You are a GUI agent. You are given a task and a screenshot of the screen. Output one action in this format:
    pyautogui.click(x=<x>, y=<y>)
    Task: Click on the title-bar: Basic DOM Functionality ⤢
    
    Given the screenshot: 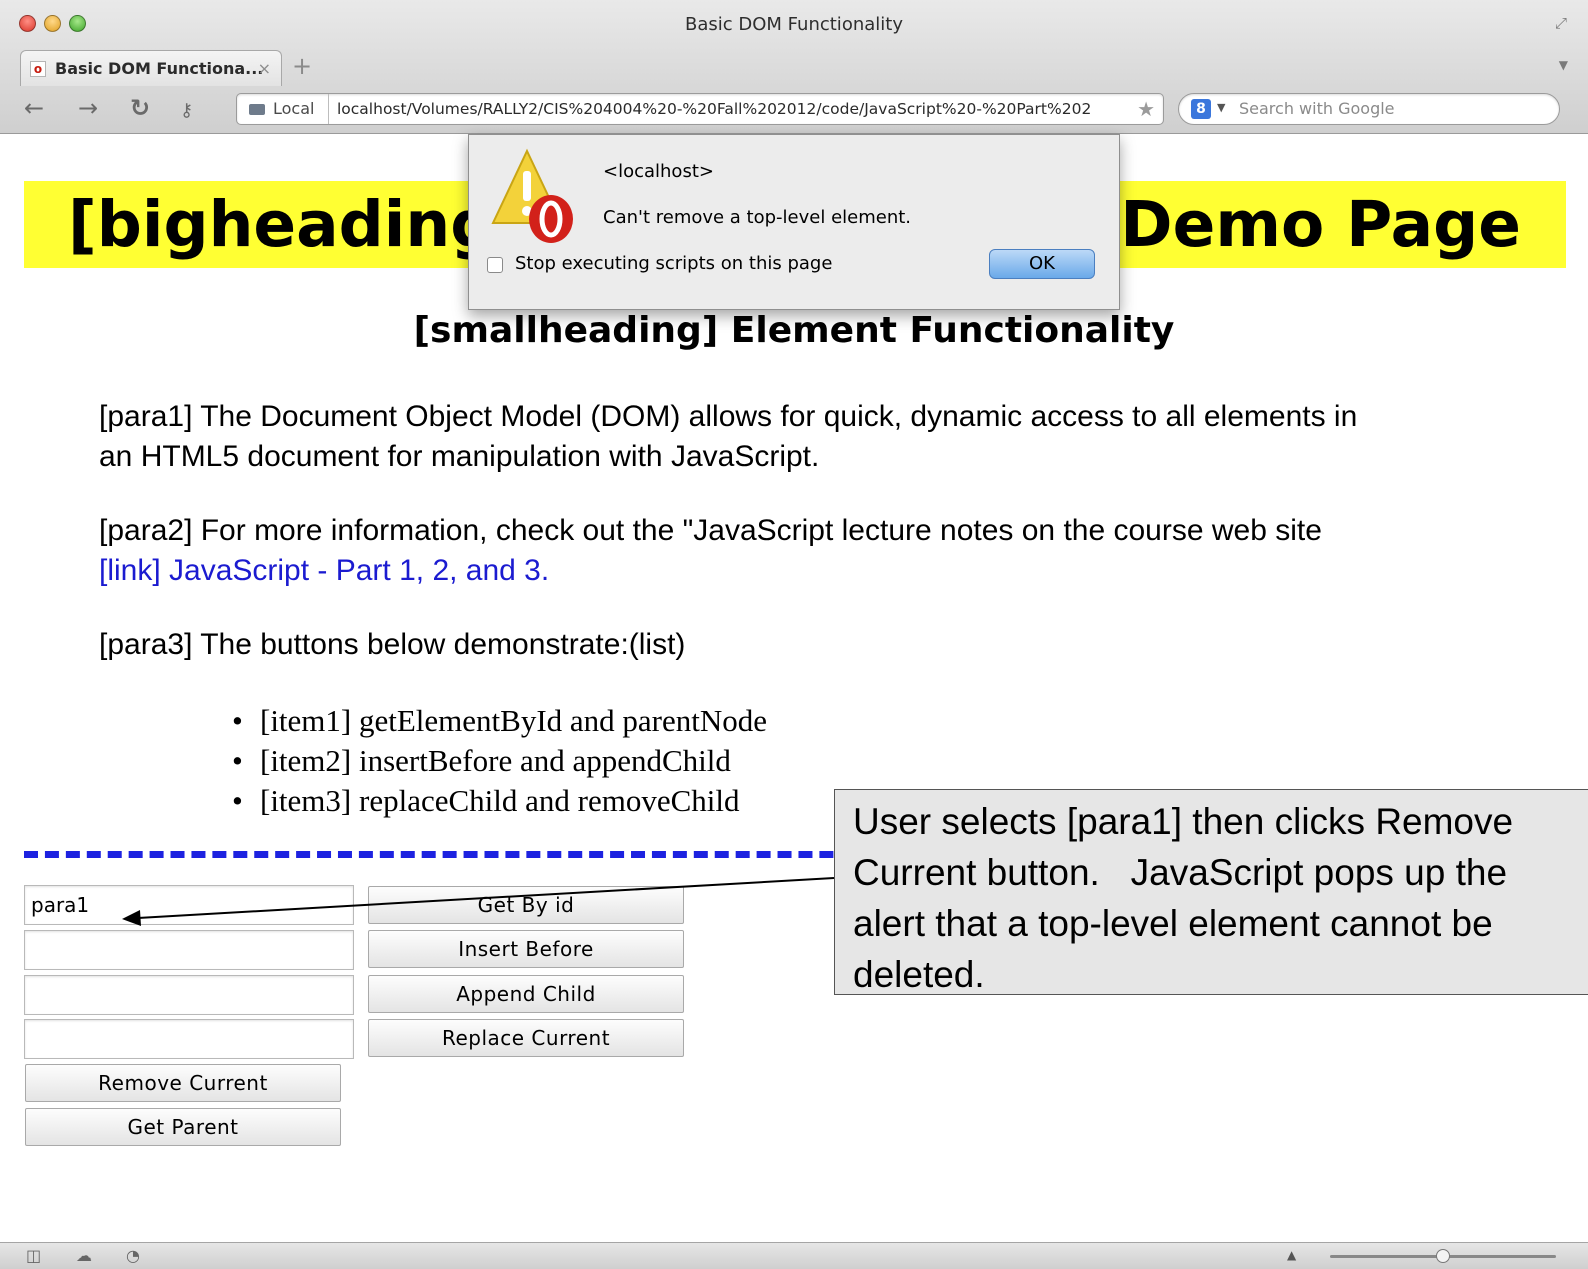 What is the action you would take?
    pyautogui.click(x=794, y=23)
    